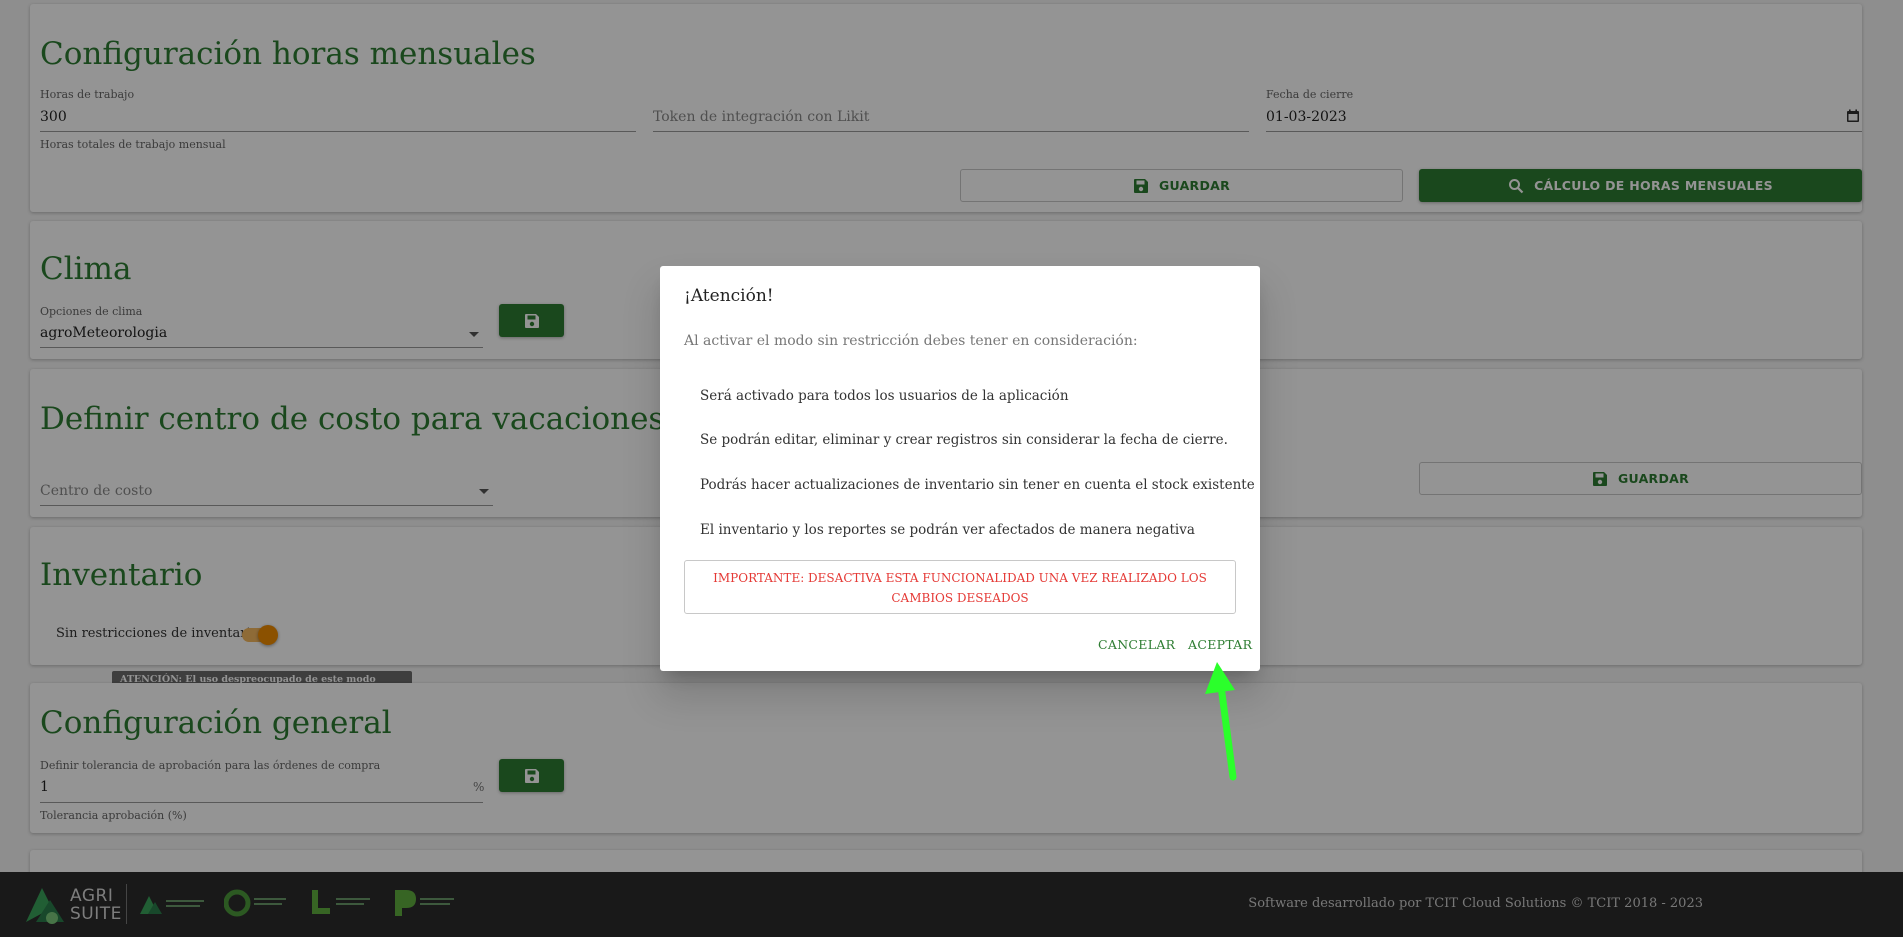 Image resolution: width=1903 pixels, height=937 pixels. What do you see at coordinates (1220, 644) in the screenshot?
I see `accept-button: ACEPTAR` at bounding box center [1220, 644].